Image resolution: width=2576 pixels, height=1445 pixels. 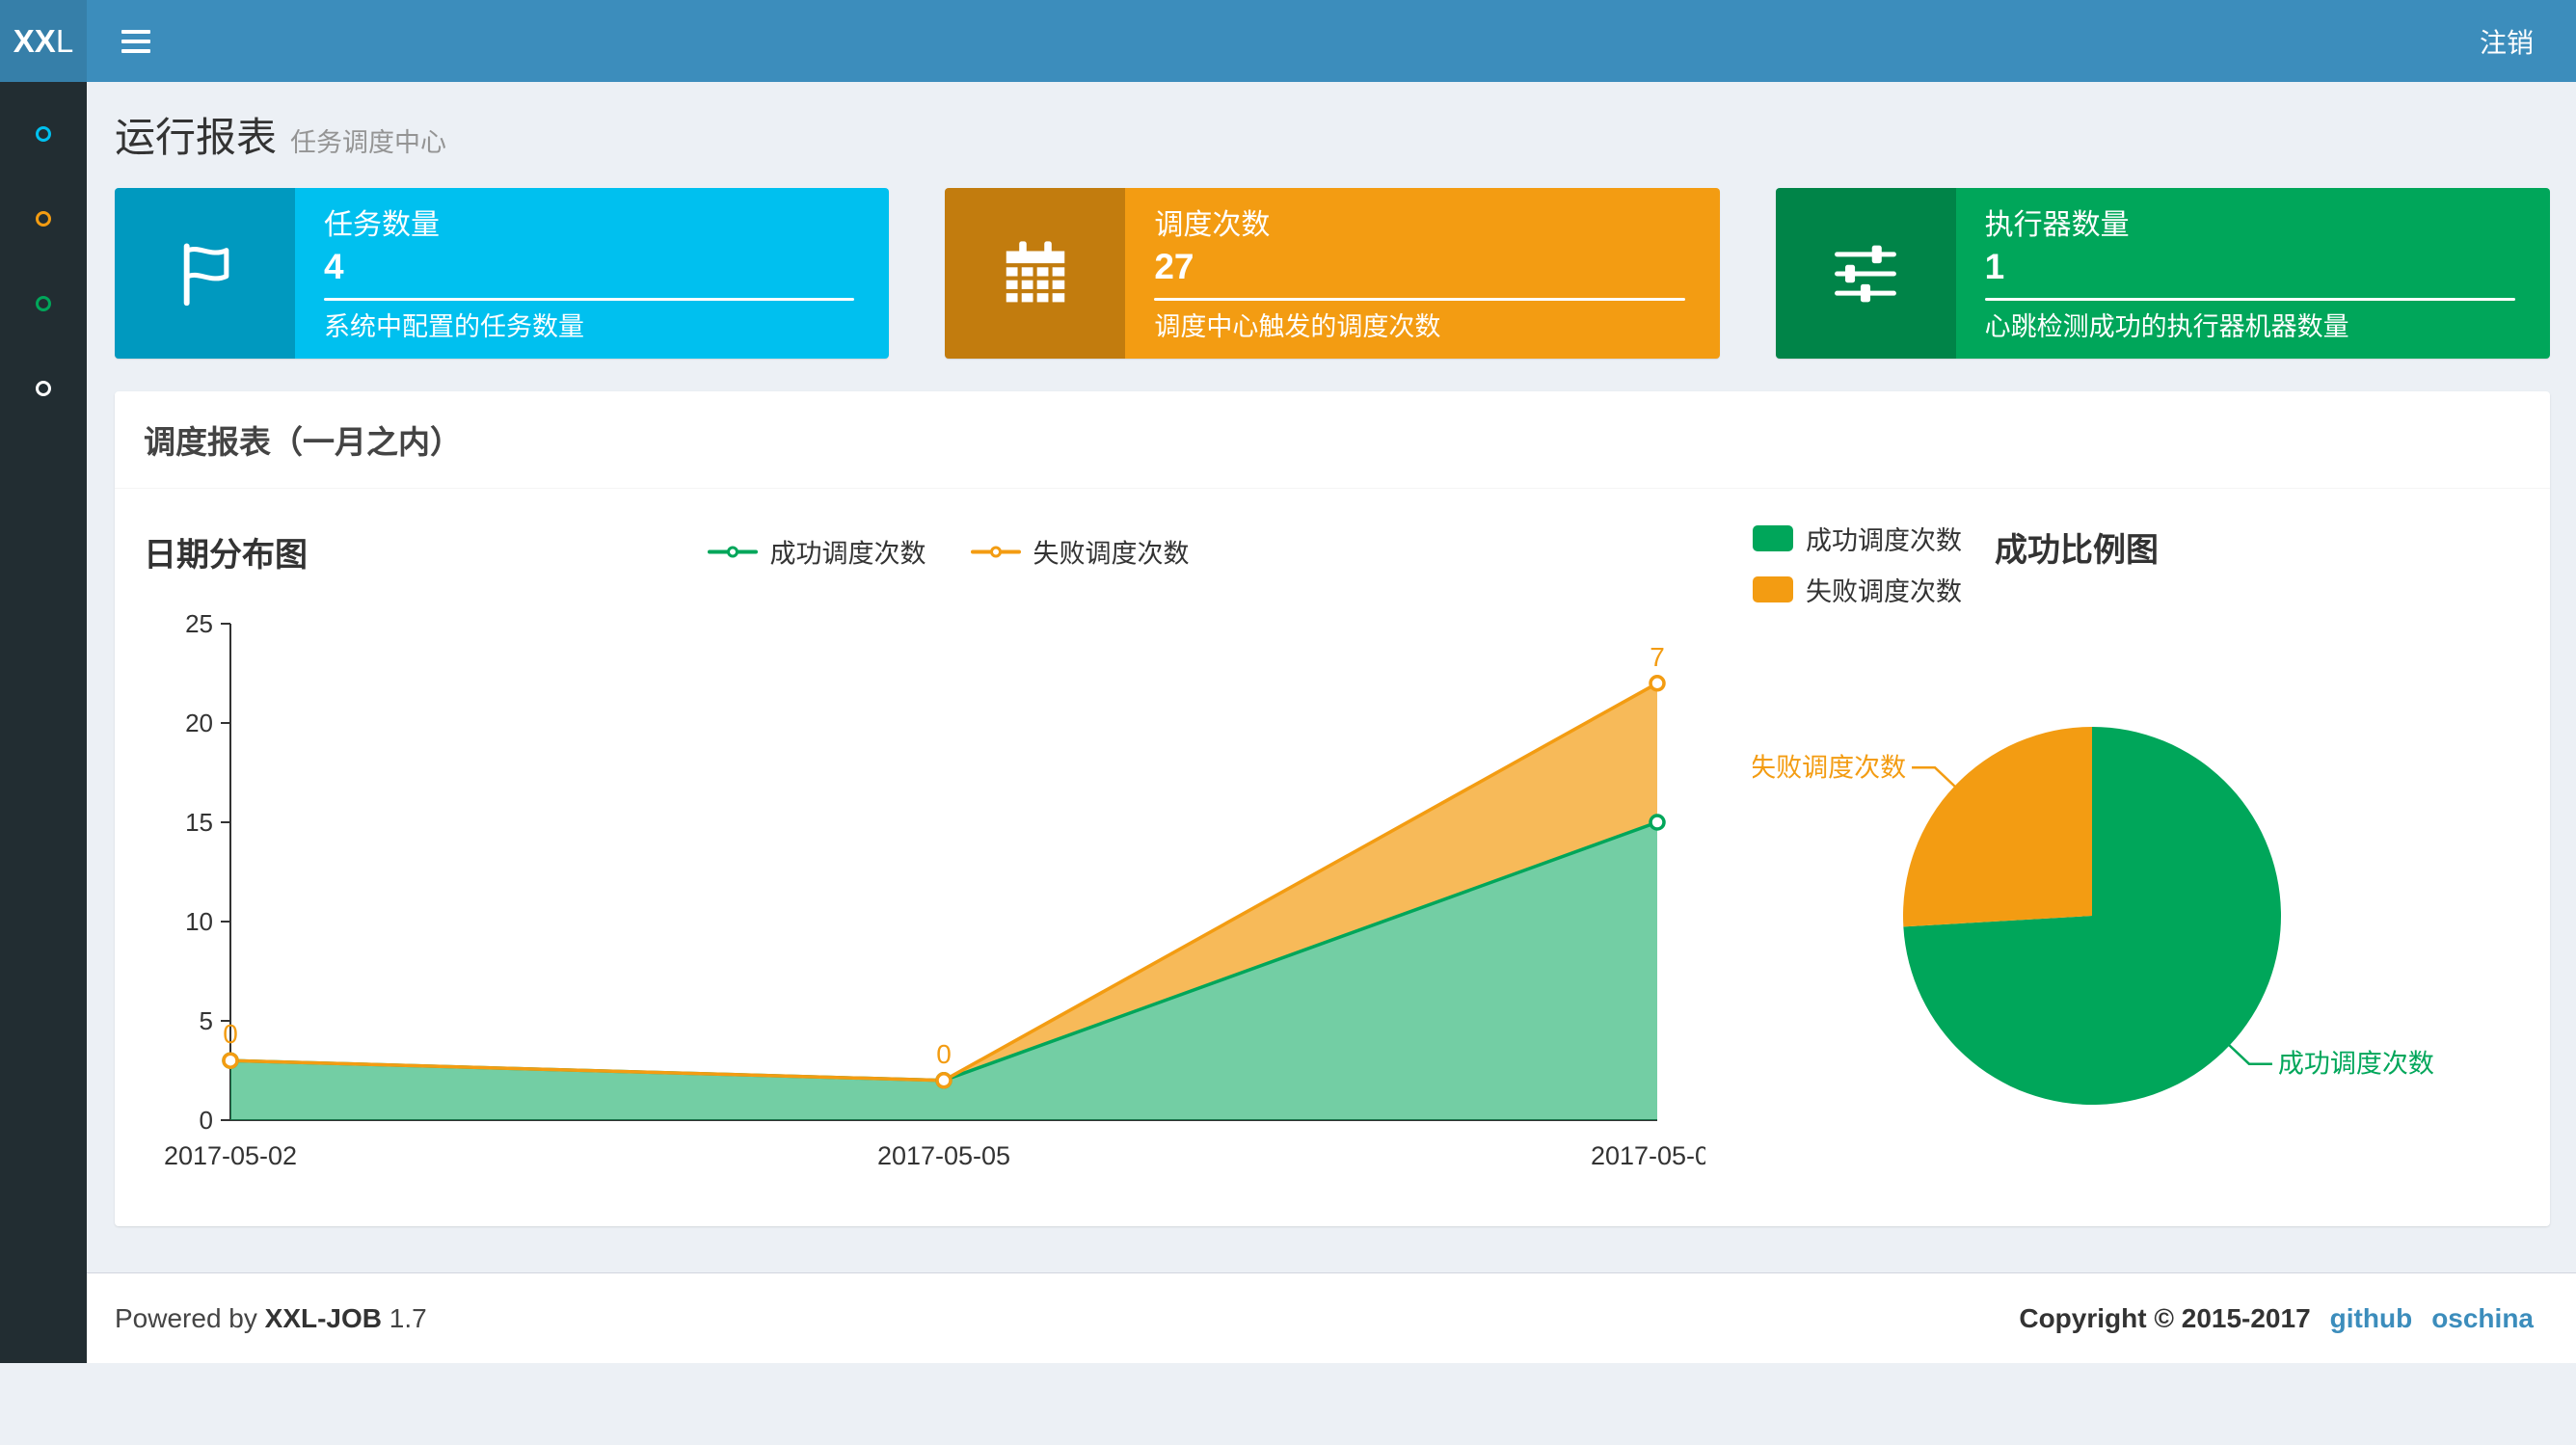 I want to click on sidebar-item-glue, so click(x=44, y=388).